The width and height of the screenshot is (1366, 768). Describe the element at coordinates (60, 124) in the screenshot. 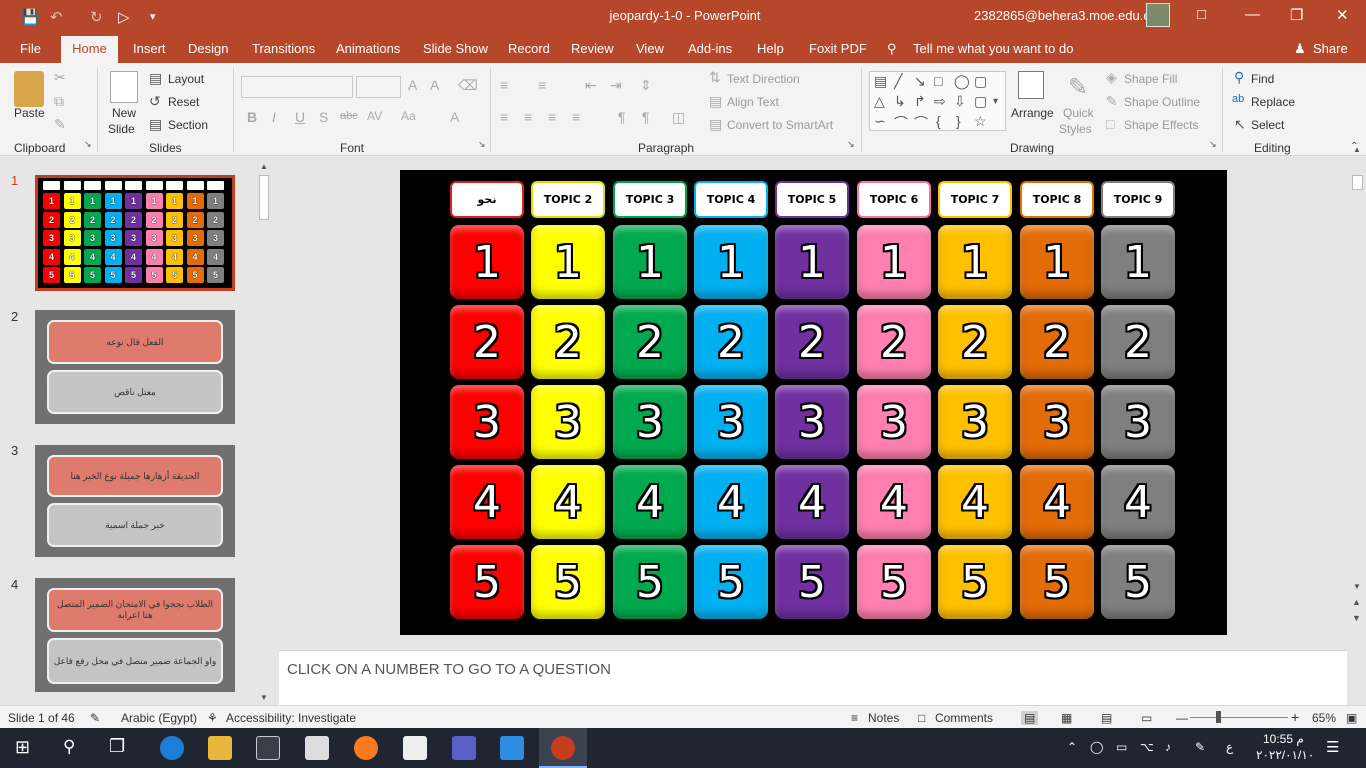

I see `format-painter-icon: ✎` at that location.